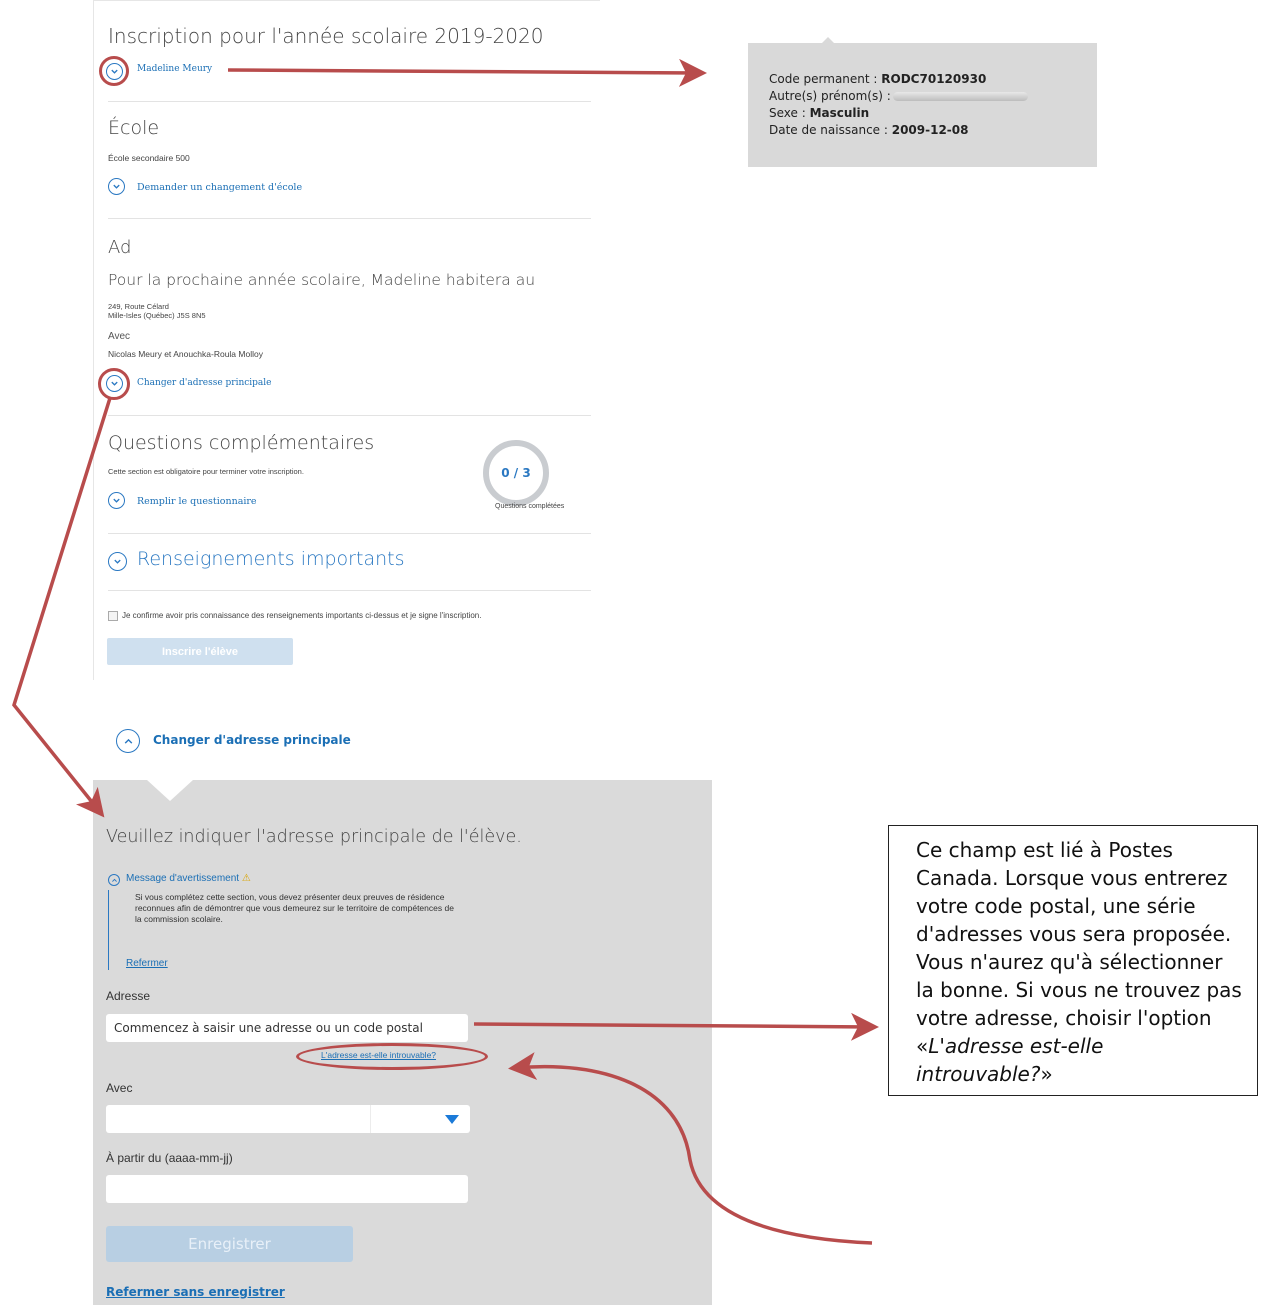 This screenshot has height=1305, width=1268. Describe the element at coordinates (676, 1026) in the screenshot. I see `arrow-to-callout` at that location.